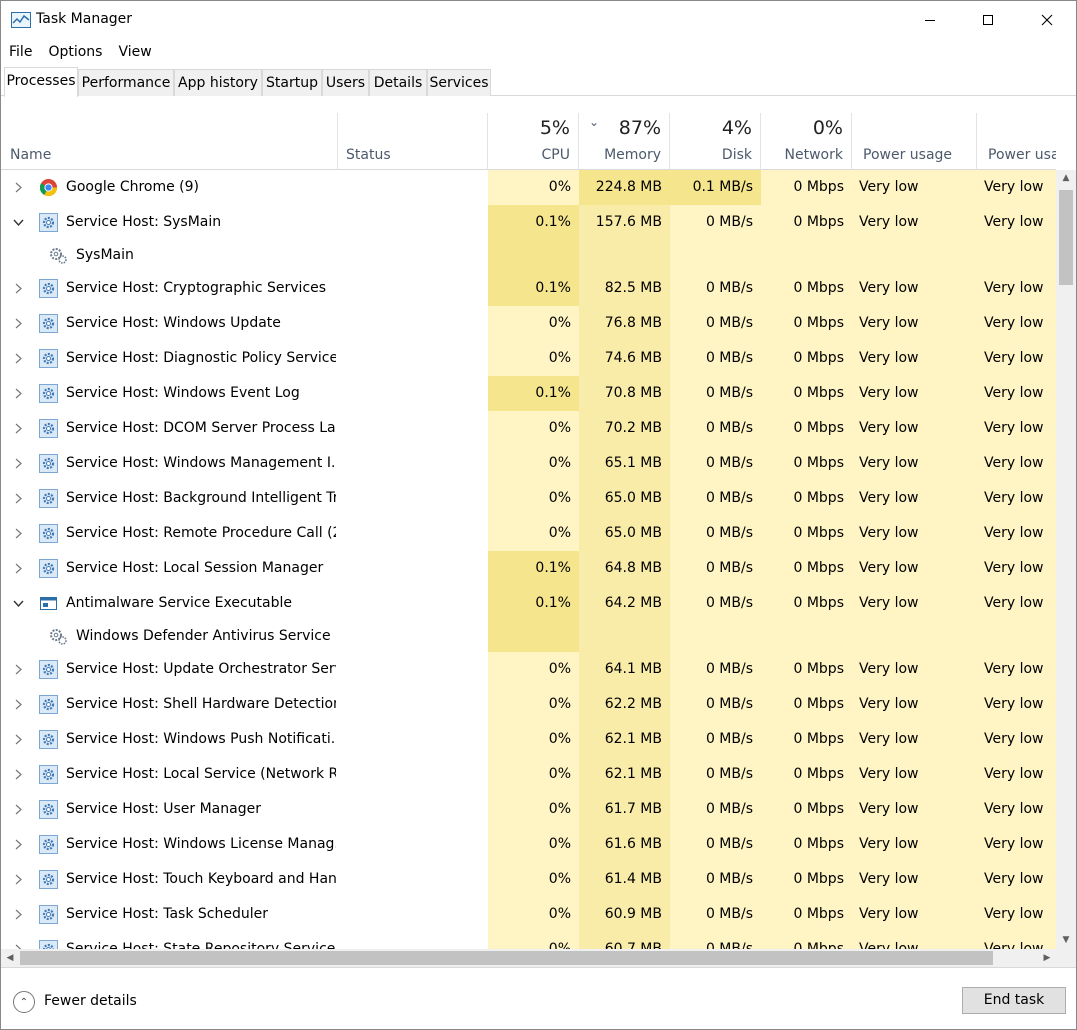 This screenshot has width=1077, height=1030. I want to click on close-button, so click(1047, 20).